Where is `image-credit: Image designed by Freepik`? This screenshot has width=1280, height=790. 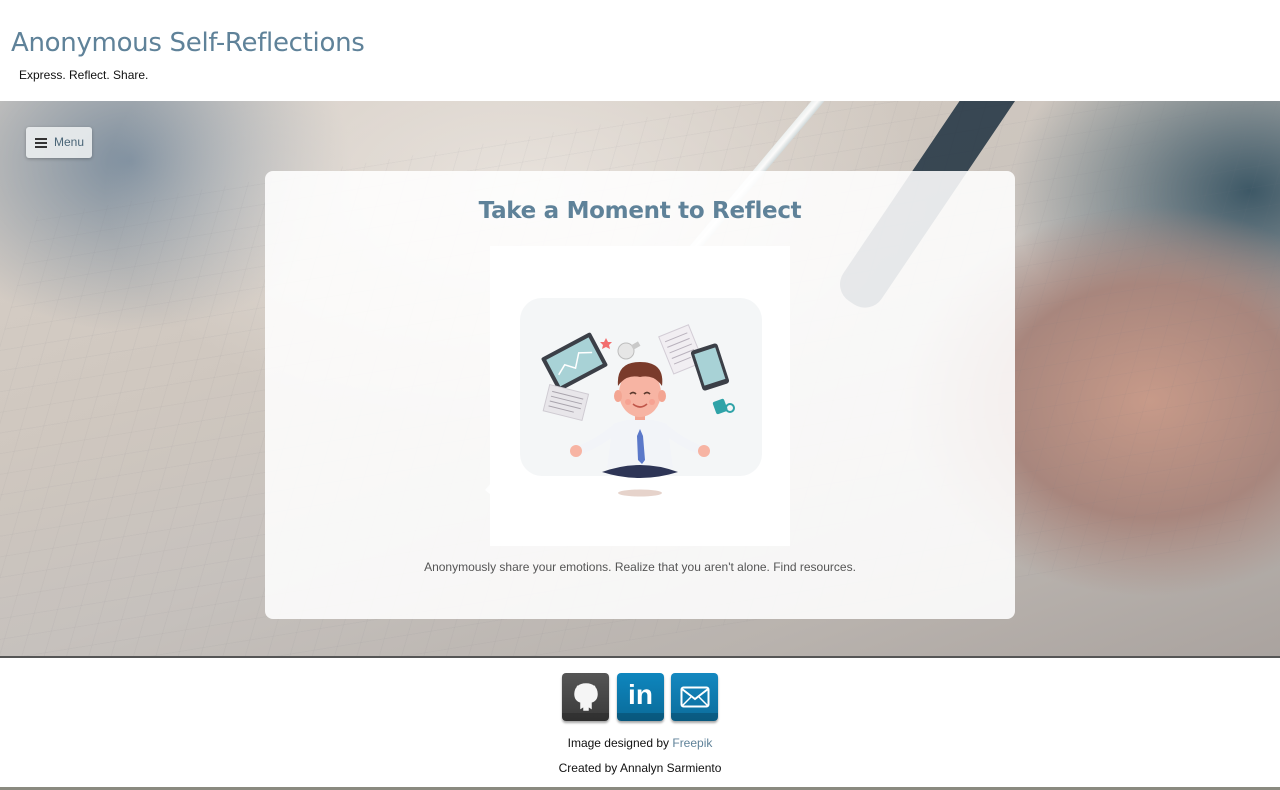 image-credit: Image designed by Freepik is located at coordinates (640, 743).